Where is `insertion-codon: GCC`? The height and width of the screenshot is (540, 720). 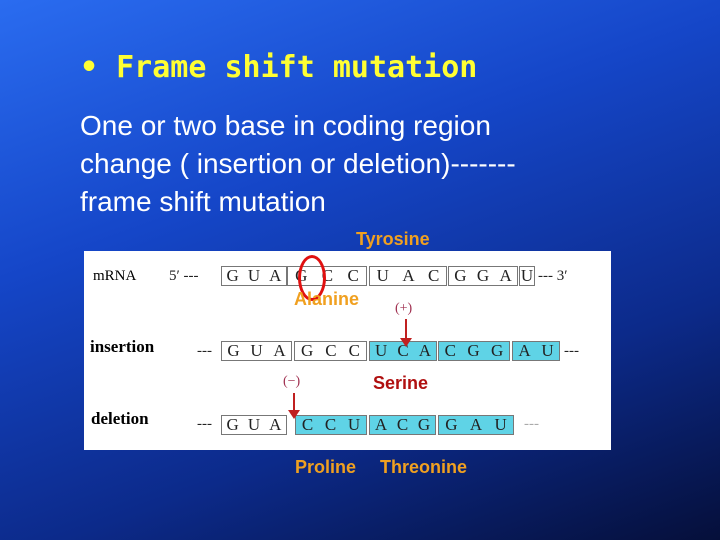 insertion-codon: GCC is located at coordinates (330, 351).